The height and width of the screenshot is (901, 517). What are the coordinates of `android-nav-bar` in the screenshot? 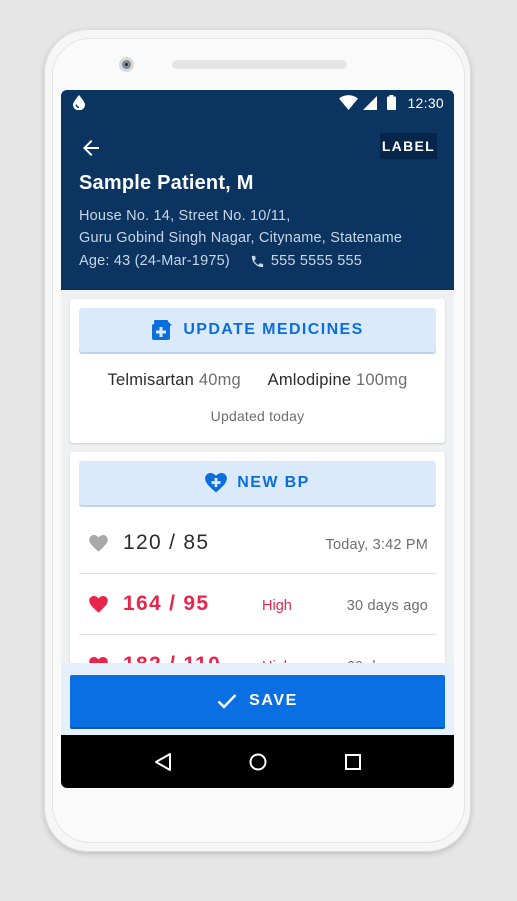 It's located at (257, 761).